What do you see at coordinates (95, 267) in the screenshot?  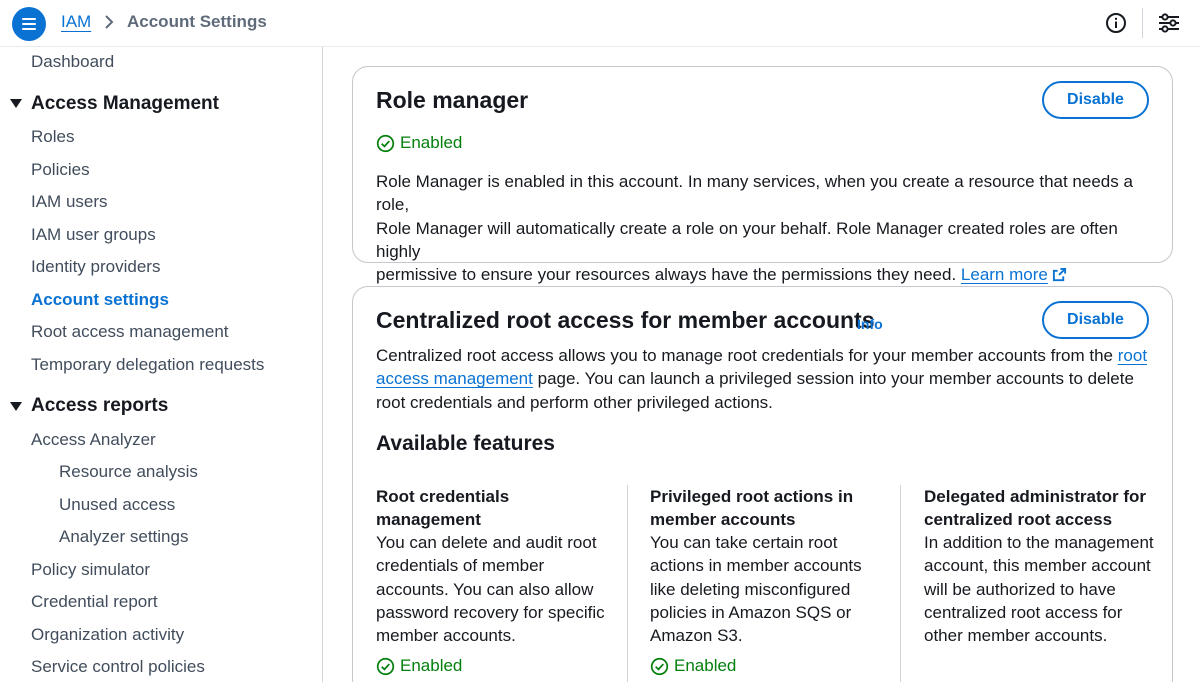 I see `sidebar-item-identity-providers: Identity providers` at bounding box center [95, 267].